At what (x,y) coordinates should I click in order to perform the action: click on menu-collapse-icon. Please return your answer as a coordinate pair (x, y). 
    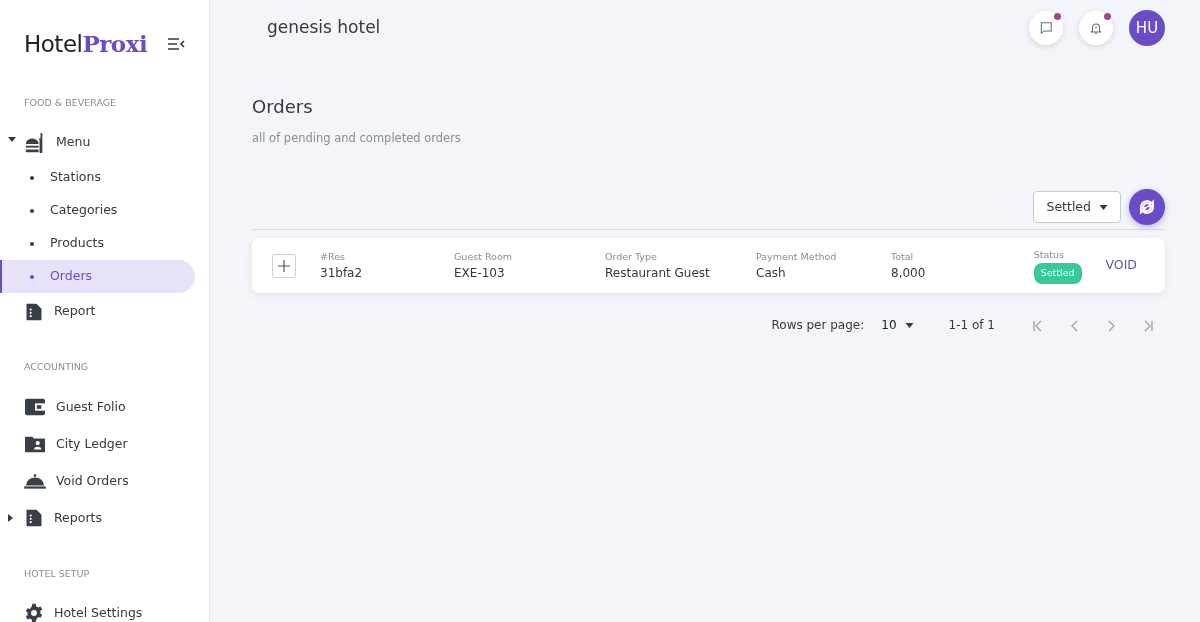
    Looking at the image, I should click on (176, 44).